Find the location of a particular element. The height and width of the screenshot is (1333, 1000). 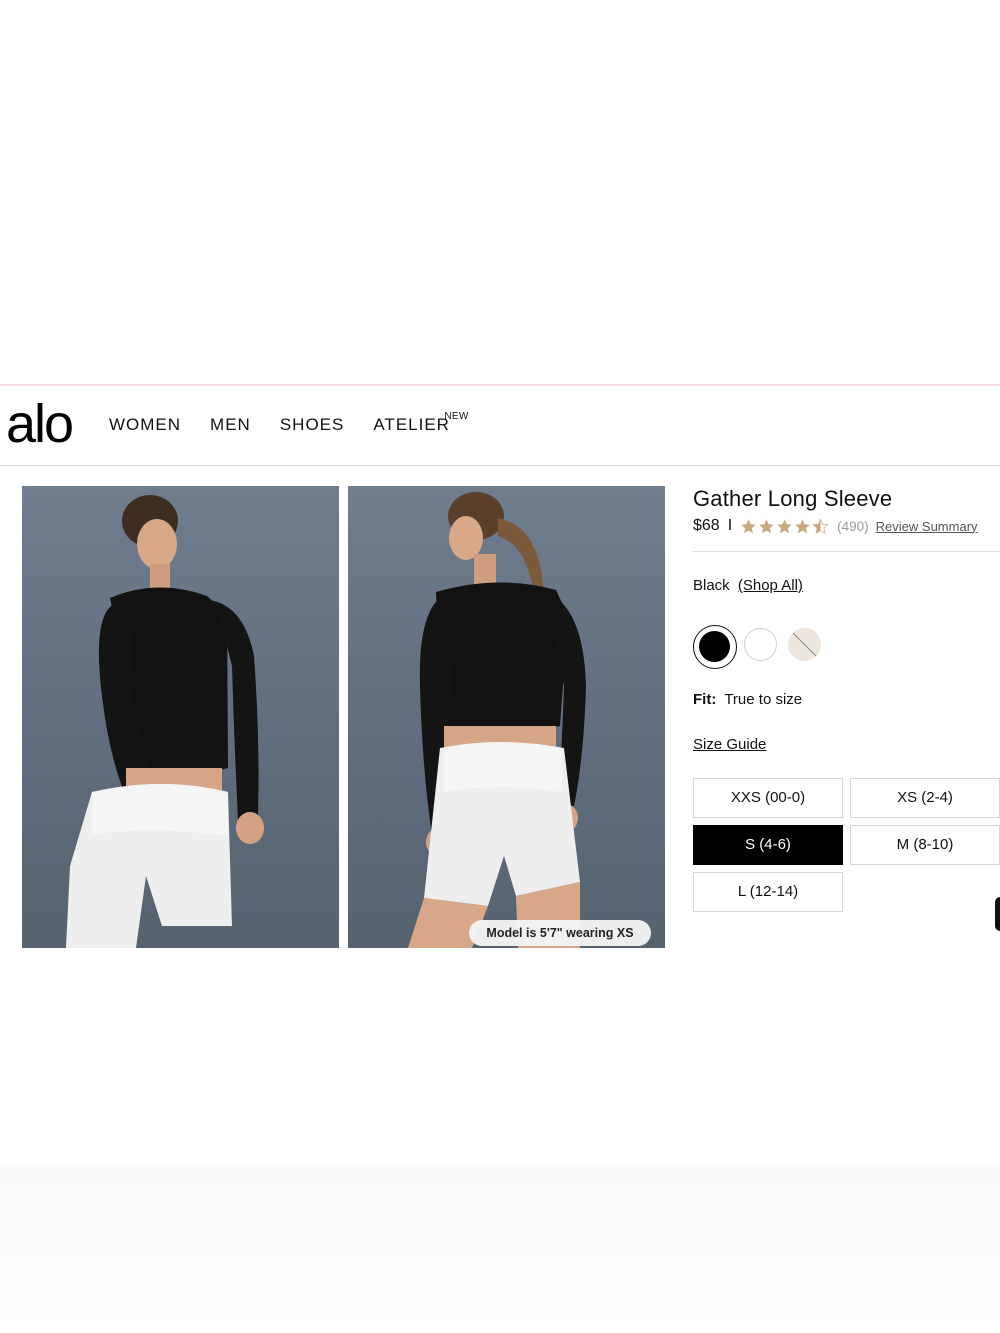

color-label-row: Black (Shop All) is located at coordinates (748, 585).